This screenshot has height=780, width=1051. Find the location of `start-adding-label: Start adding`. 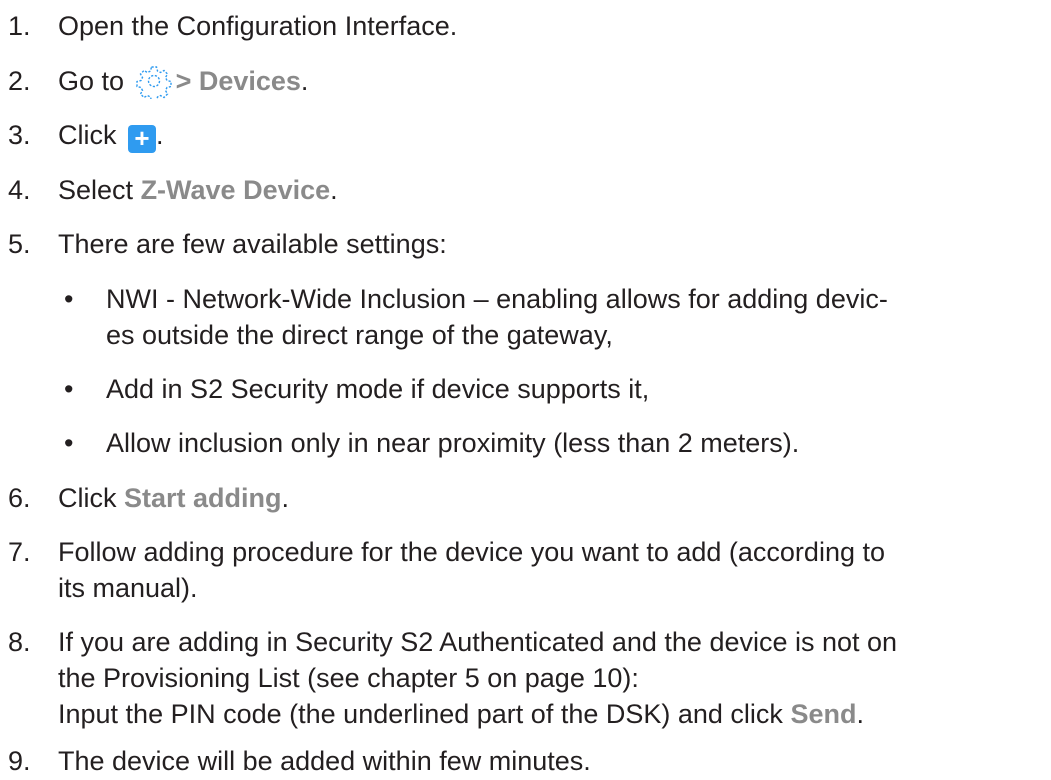

start-adding-label: Start adding is located at coordinates (203, 498).